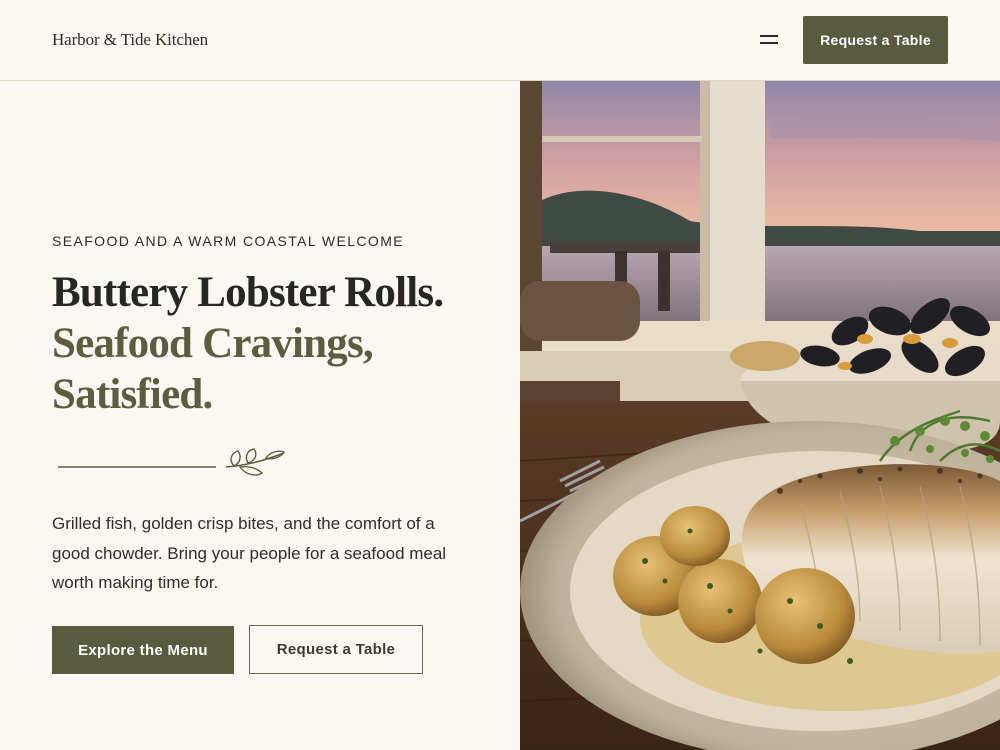 This screenshot has height=750, width=1000. I want to click on request-table-button: Request a Table, so click(336, 649).